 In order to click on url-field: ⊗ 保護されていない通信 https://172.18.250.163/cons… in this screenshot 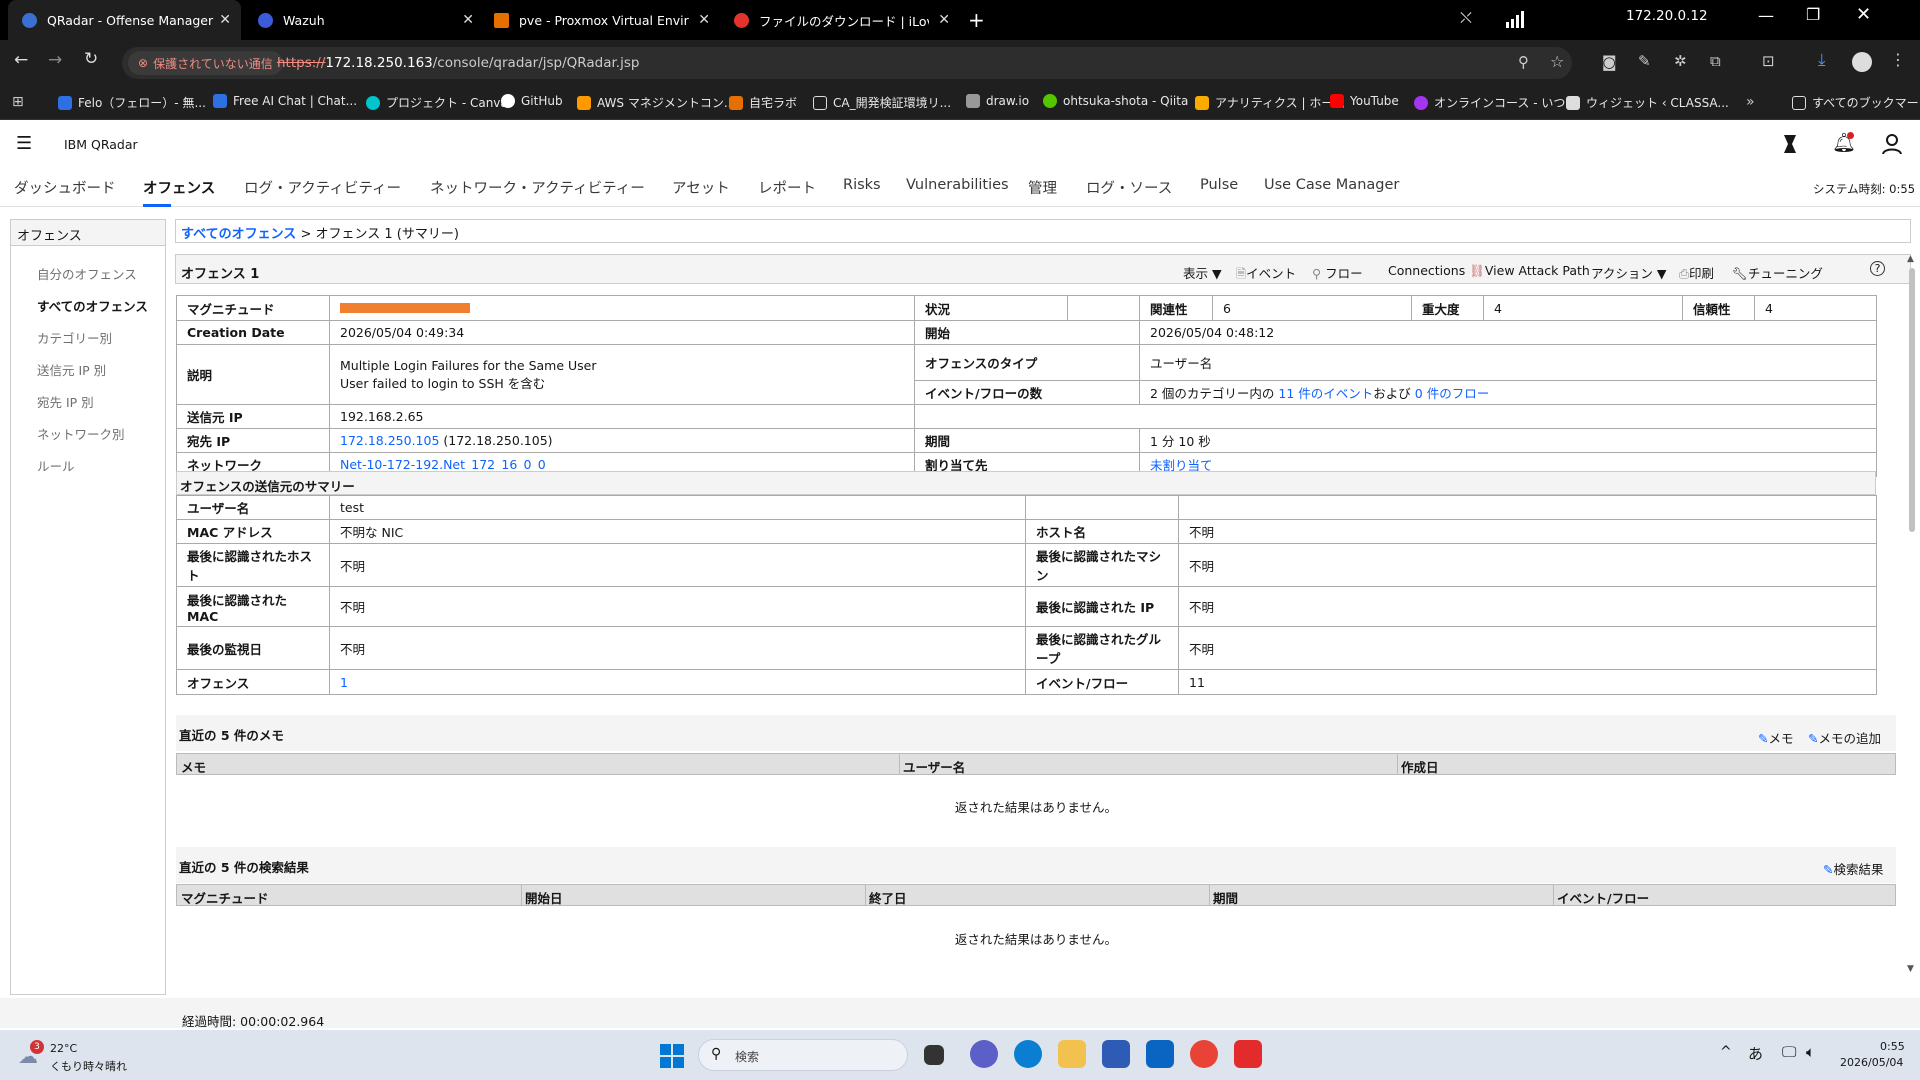, I will do `click(847, 63)`.